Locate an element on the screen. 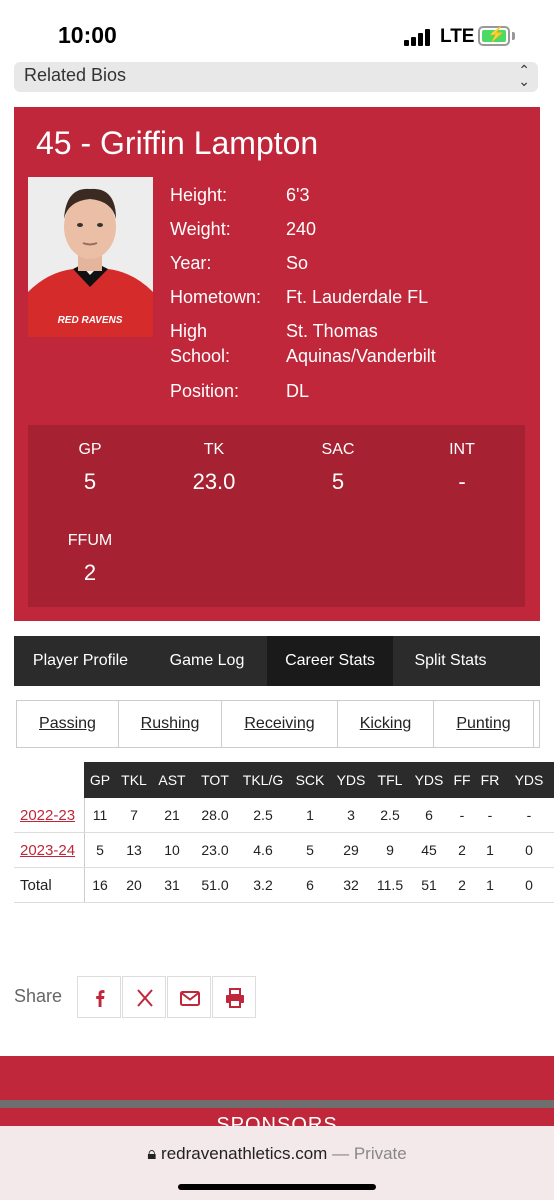  table-cell: 21 is located at coordinates (172, 815).